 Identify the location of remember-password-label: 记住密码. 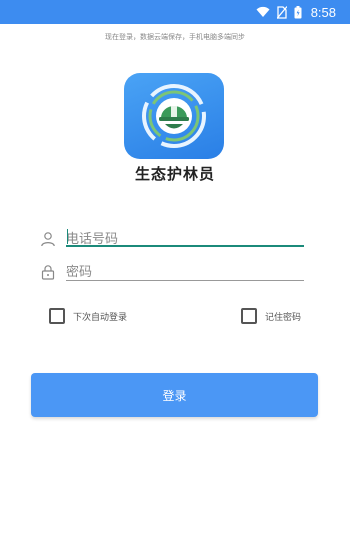
(283, 317).